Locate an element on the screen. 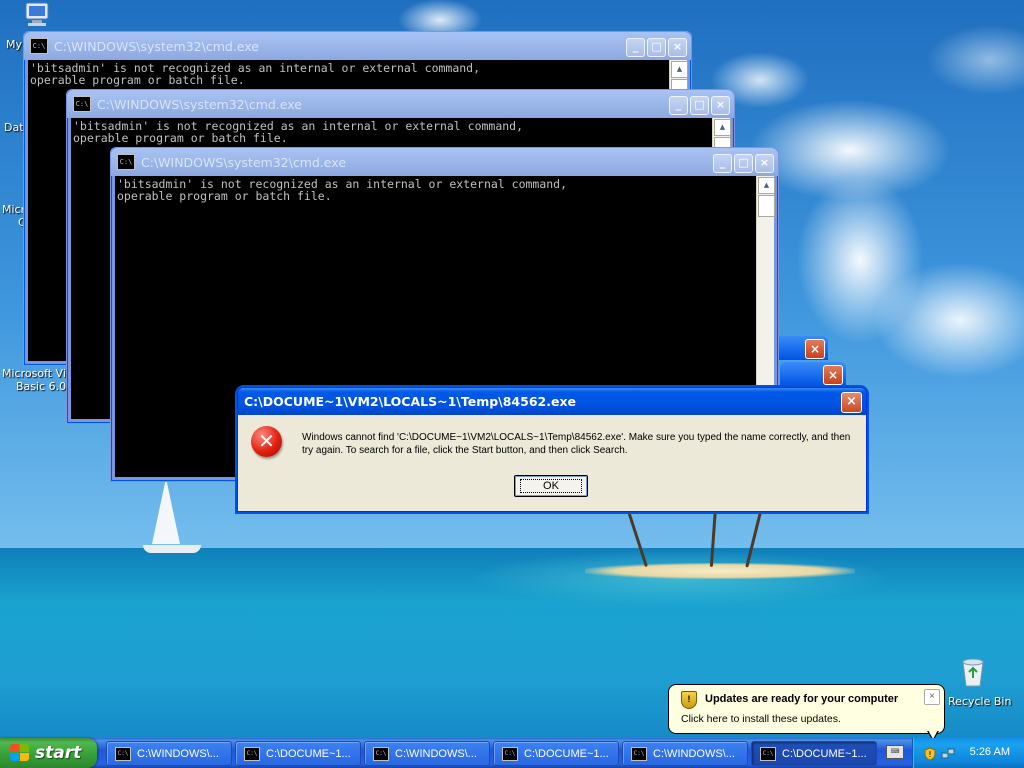 The width and height of the screenshot is (1024, 768). clock: 5:26 AM is located at coordinates (990, 752).